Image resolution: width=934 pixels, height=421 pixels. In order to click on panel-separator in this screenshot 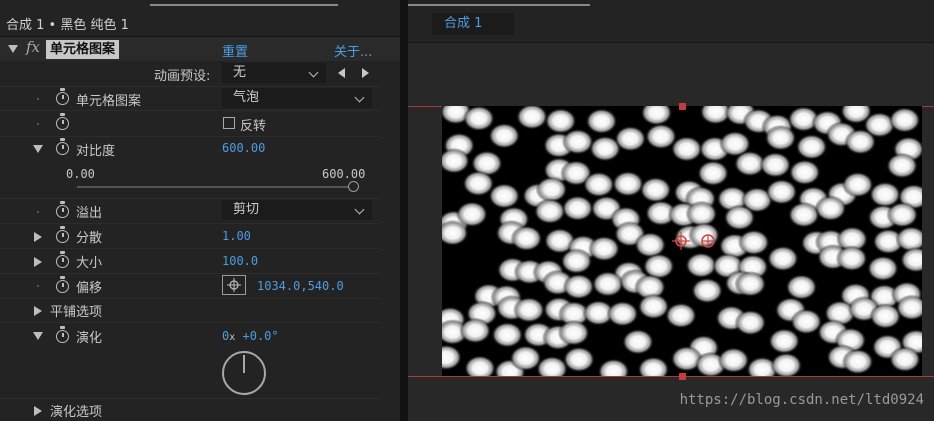, I will do `click(404, 210)`.